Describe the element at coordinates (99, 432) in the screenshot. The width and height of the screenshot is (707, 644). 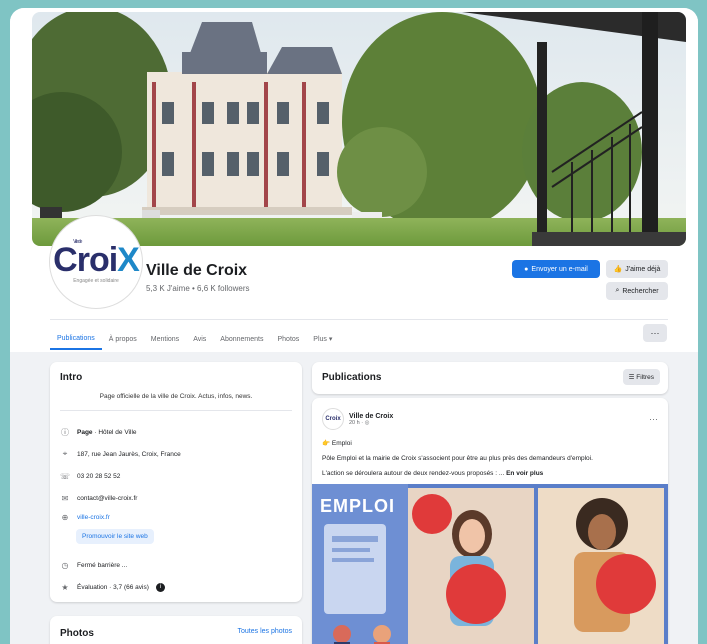
I see `page-type-row: ⓘ Page · Hôtel de Ville` at that location.